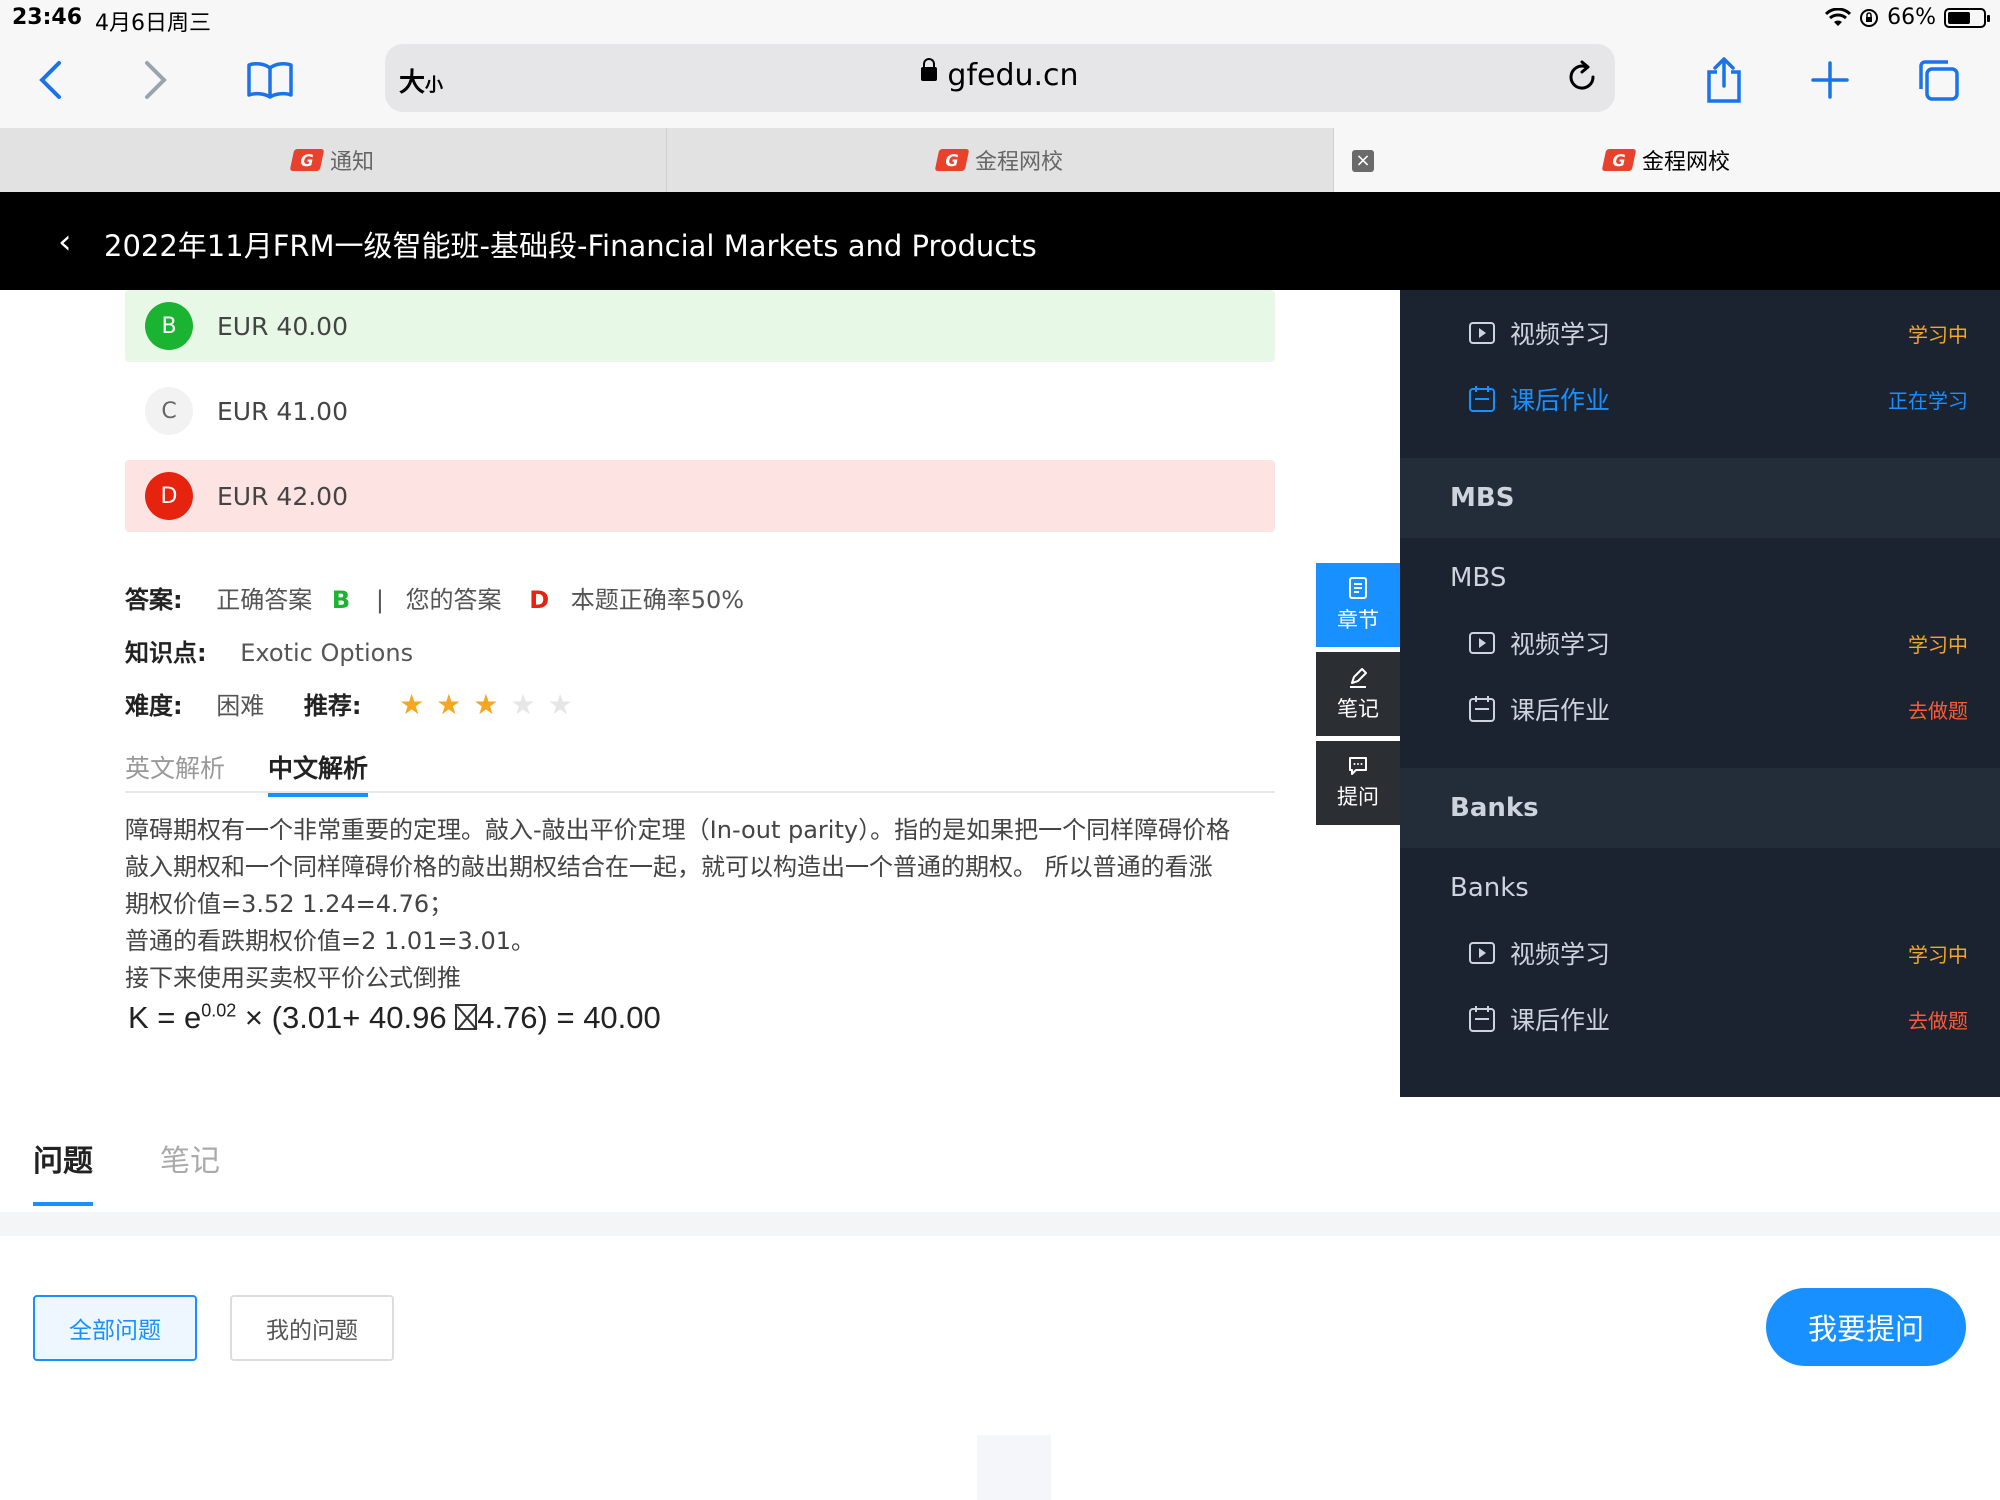  I want to click on lesson-homework-current: 课后作业 正在学习, so click(1700, 399).